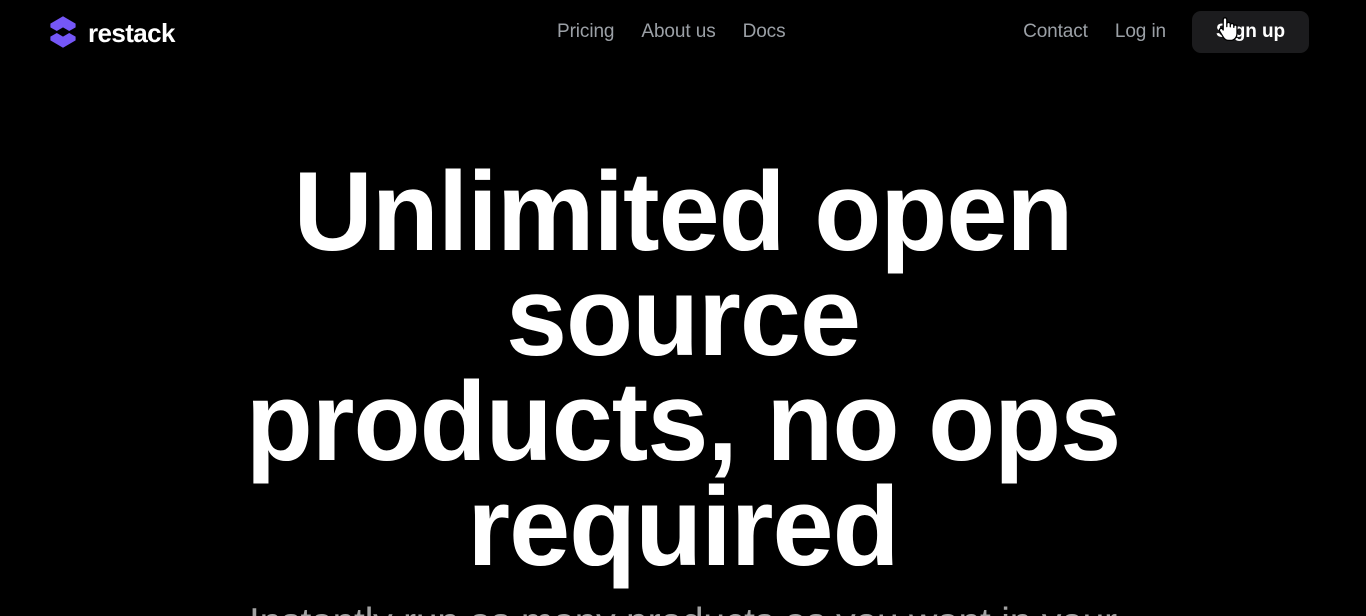  I want to click on nav-link-log-in: Log in, so click(1140, 32).